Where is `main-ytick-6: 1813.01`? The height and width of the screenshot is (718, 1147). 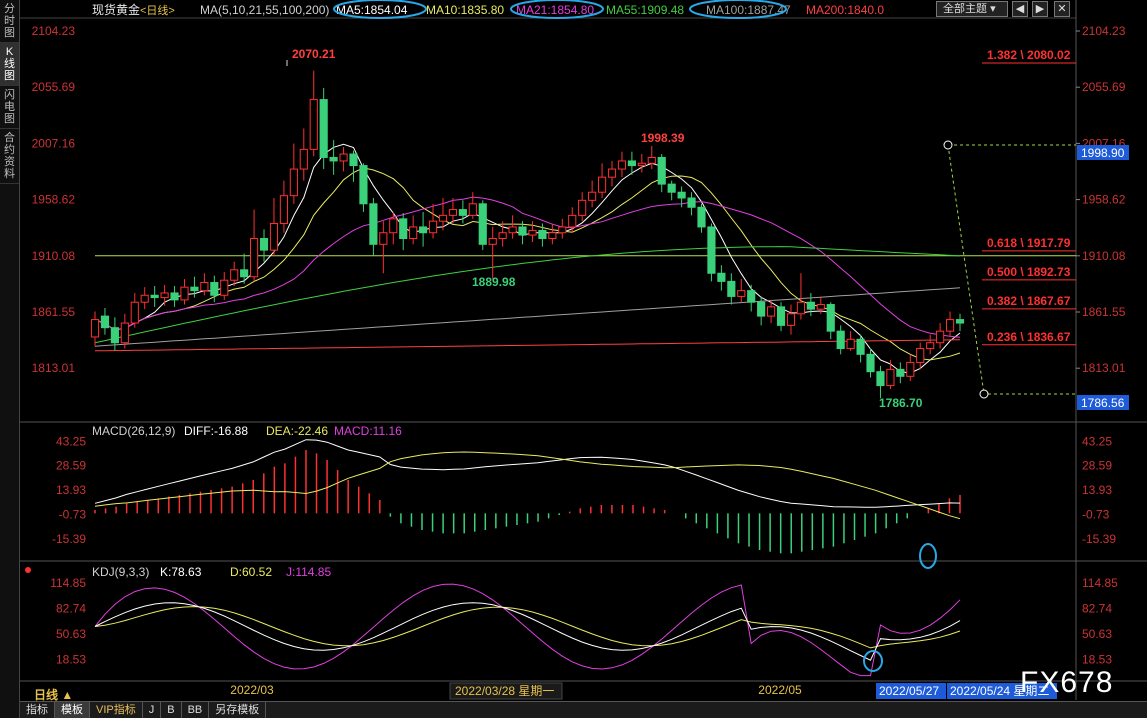
main-ytick-6: 1813.01 is located at coordinates (1104, 368).